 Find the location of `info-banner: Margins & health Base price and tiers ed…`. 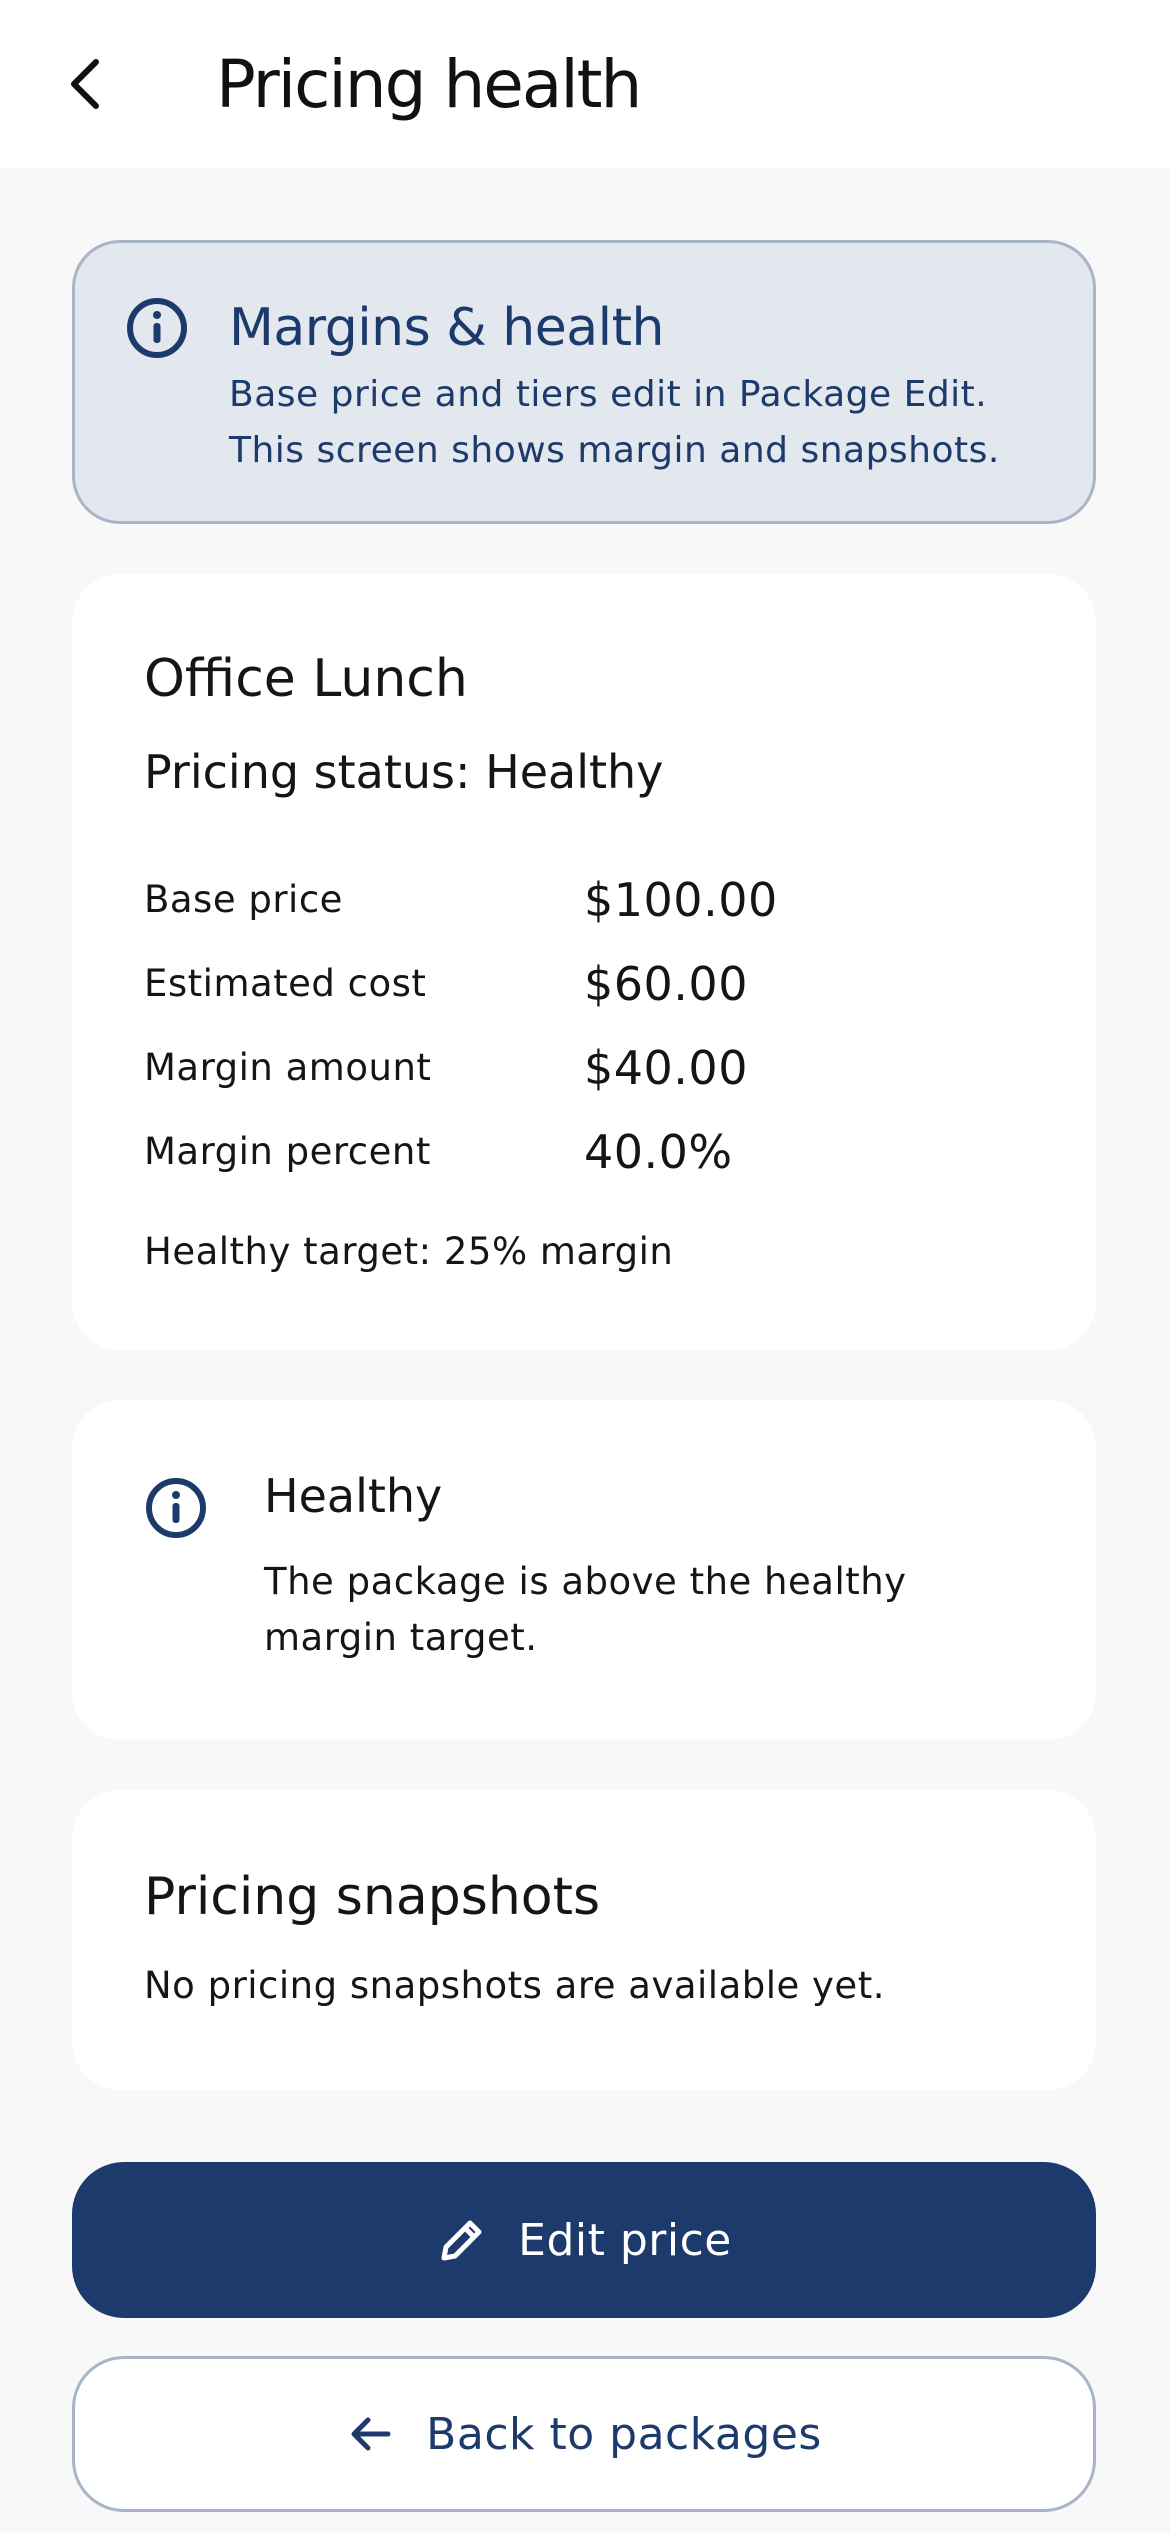

info-banner: Margins & health Base price and tiers ed… is located at coordinates (584, 382).